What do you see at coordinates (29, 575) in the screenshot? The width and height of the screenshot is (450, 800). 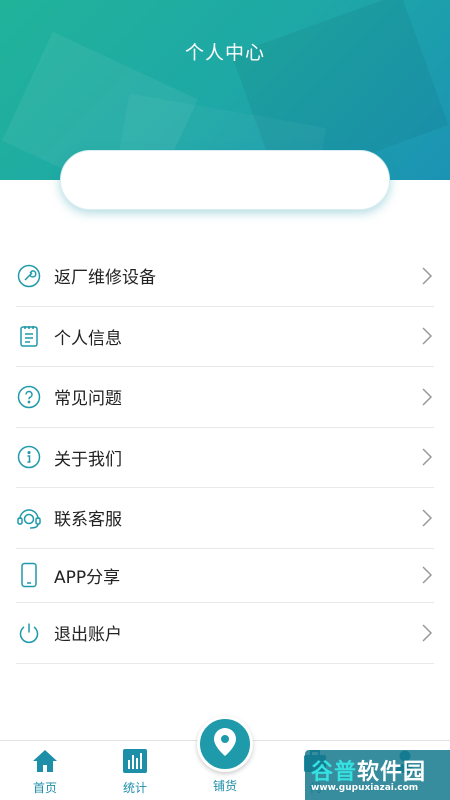 I see `phone-icon` at bounding box center [29, 575].